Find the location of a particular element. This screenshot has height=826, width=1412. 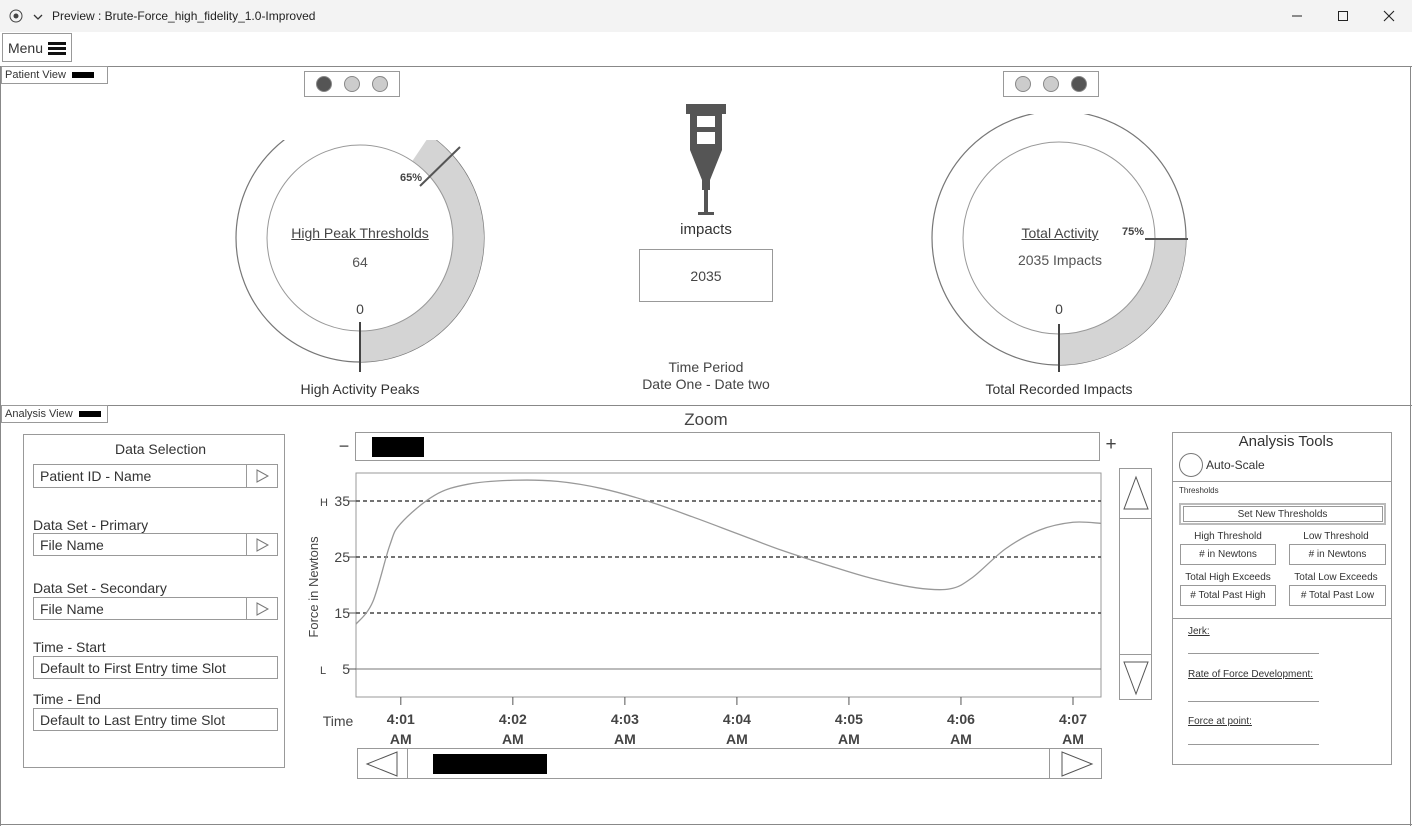

analysis-view-tag: Analysis View is located at coordinates (54, 414).